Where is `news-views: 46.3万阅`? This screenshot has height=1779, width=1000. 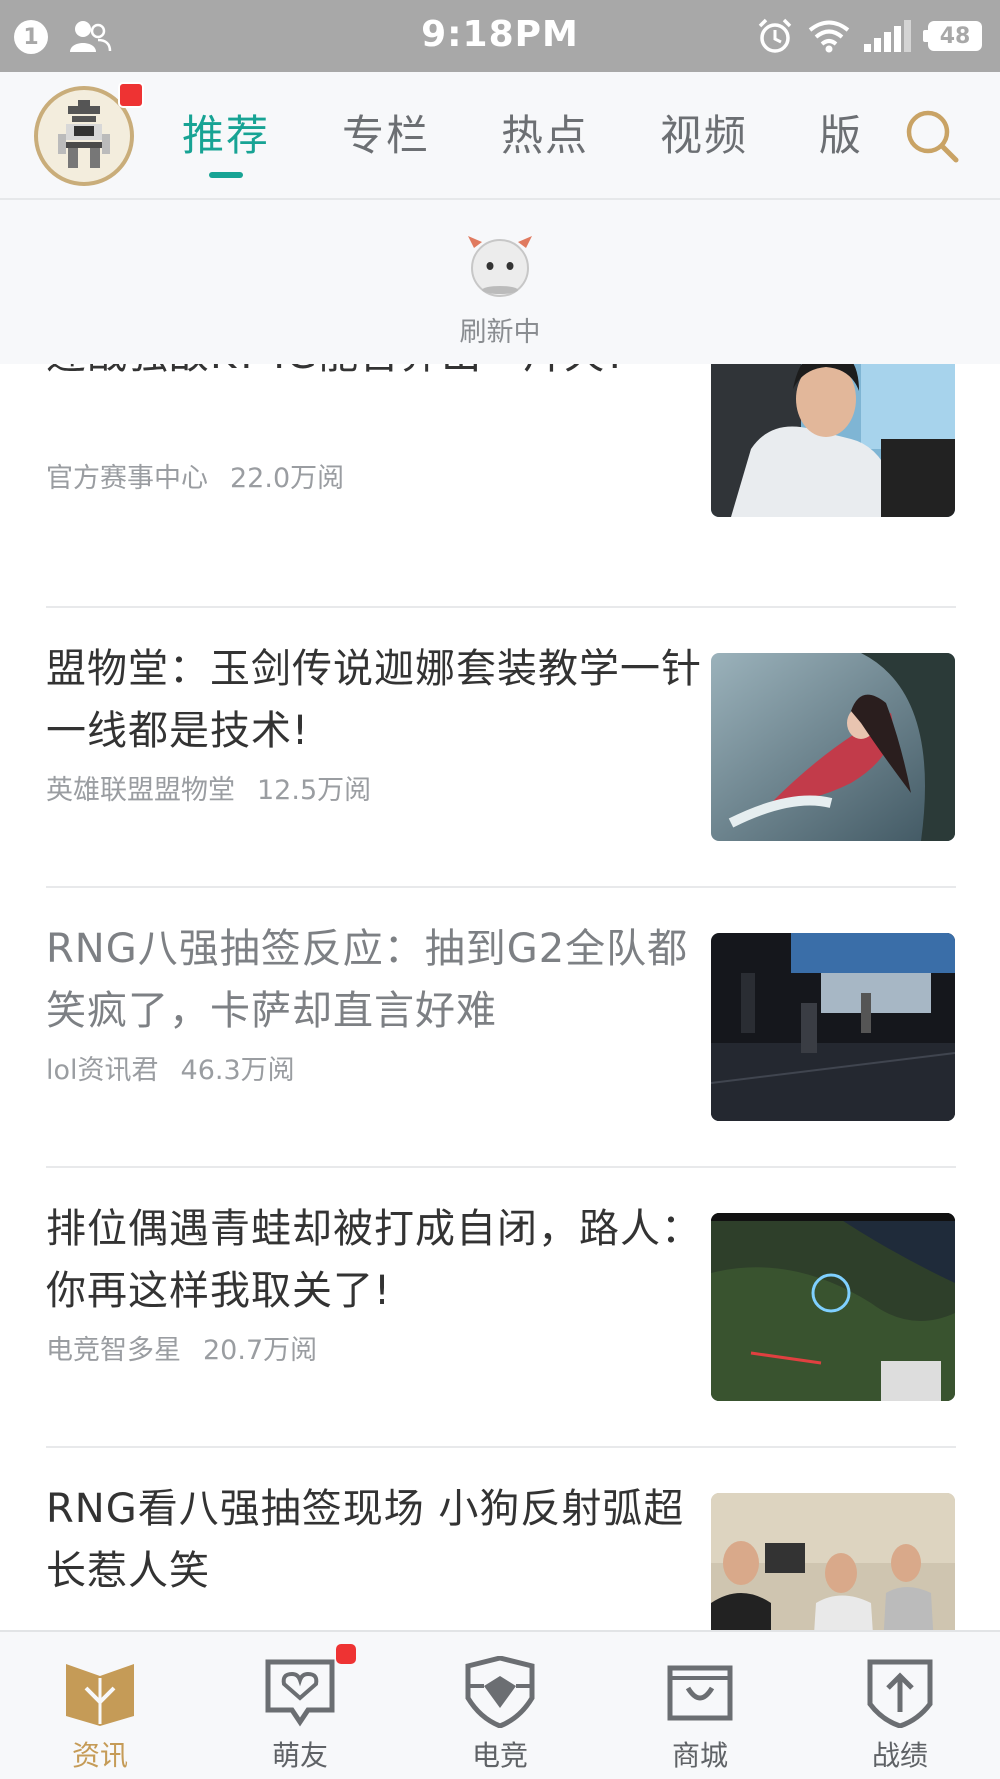 news-views: 46.3万阅 is located at coordinates (237, 1070).